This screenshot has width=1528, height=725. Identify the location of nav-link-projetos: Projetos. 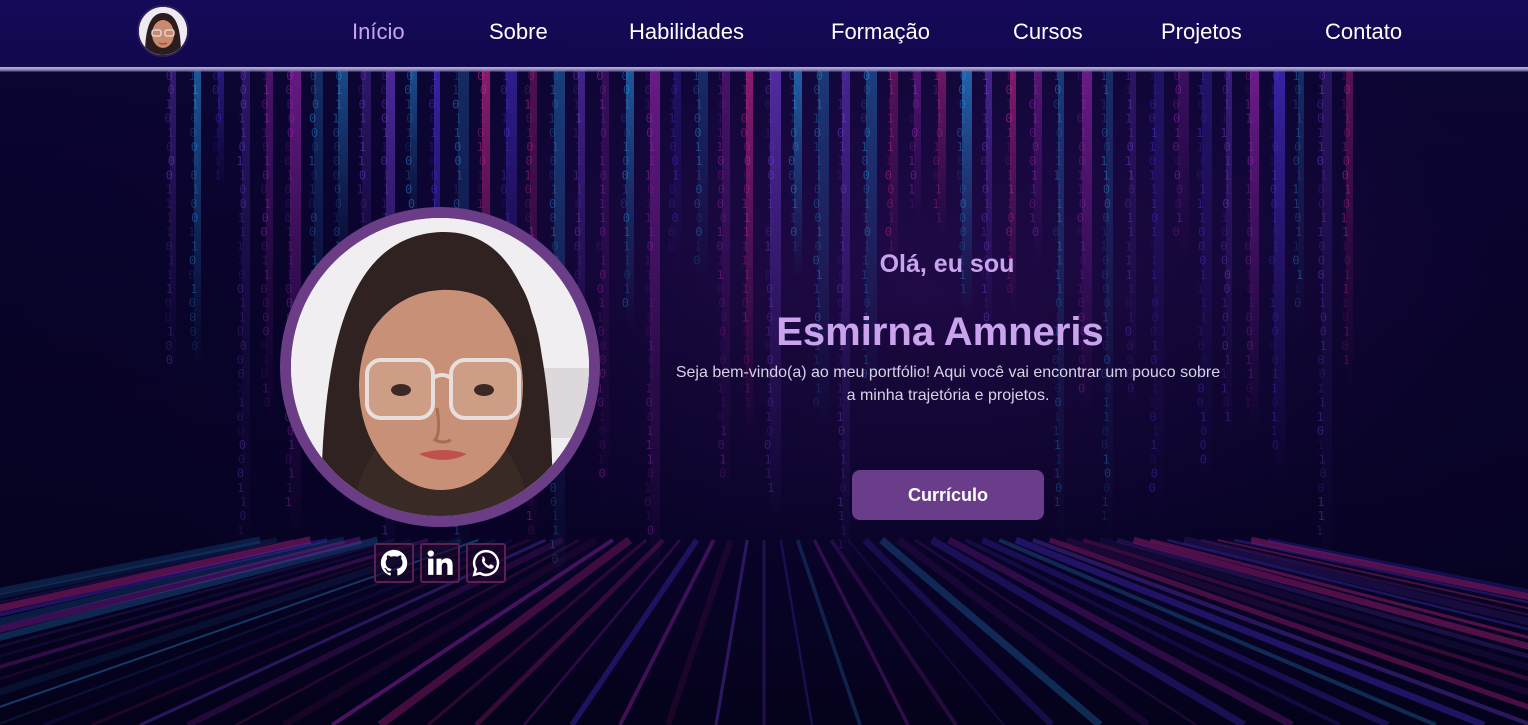
(1201, 32).